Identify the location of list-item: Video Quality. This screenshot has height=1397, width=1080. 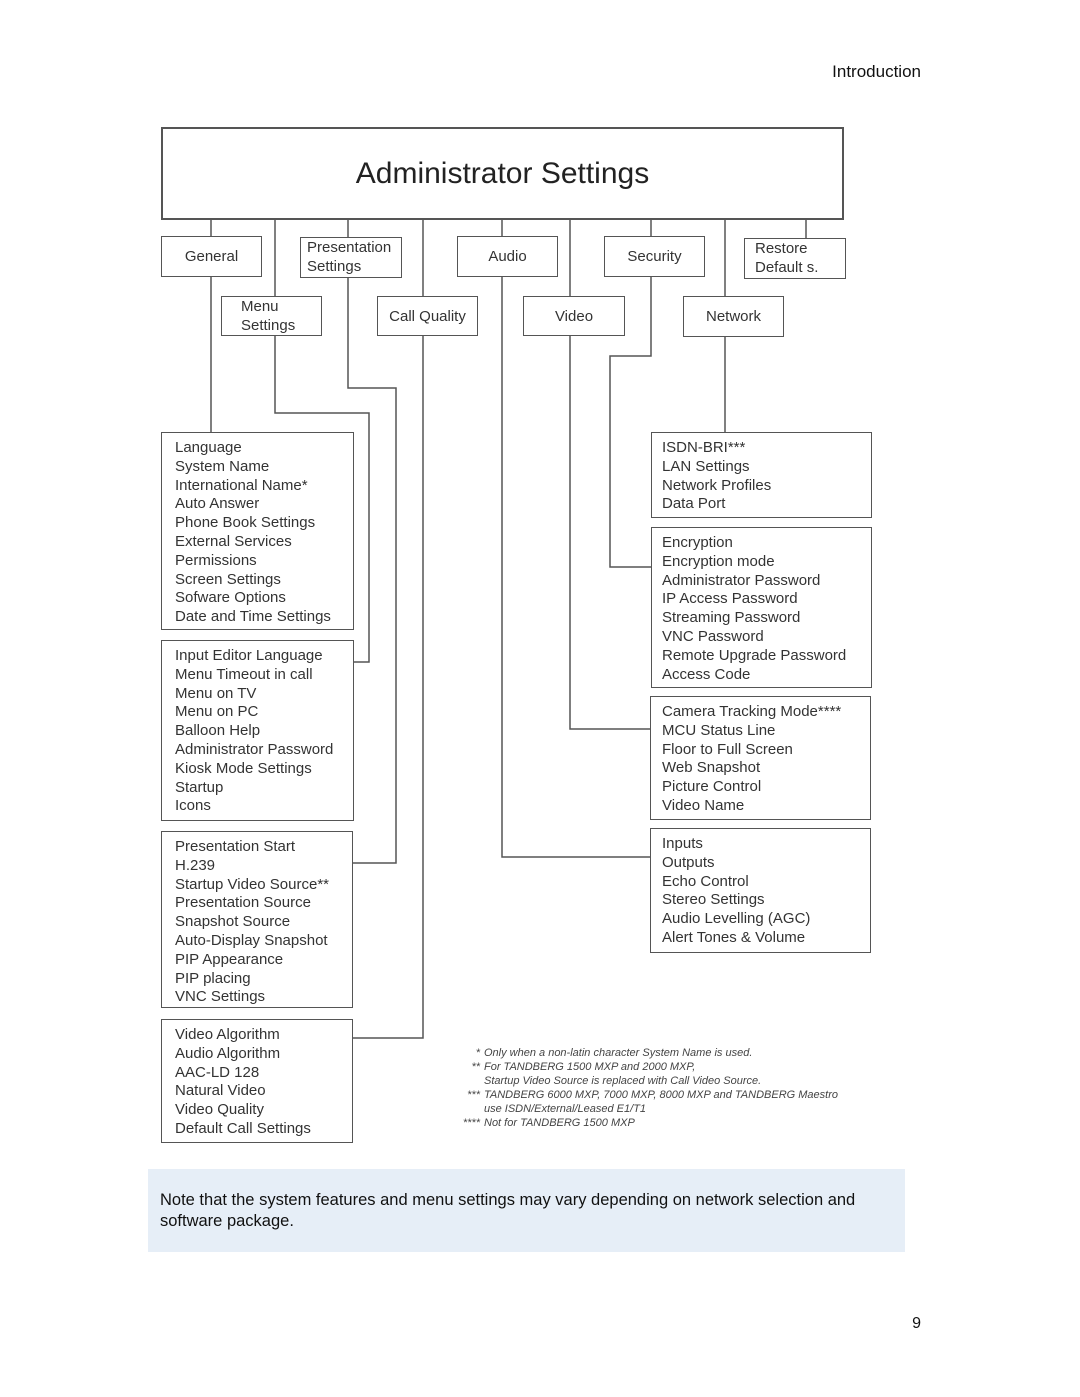
(219, 1110).